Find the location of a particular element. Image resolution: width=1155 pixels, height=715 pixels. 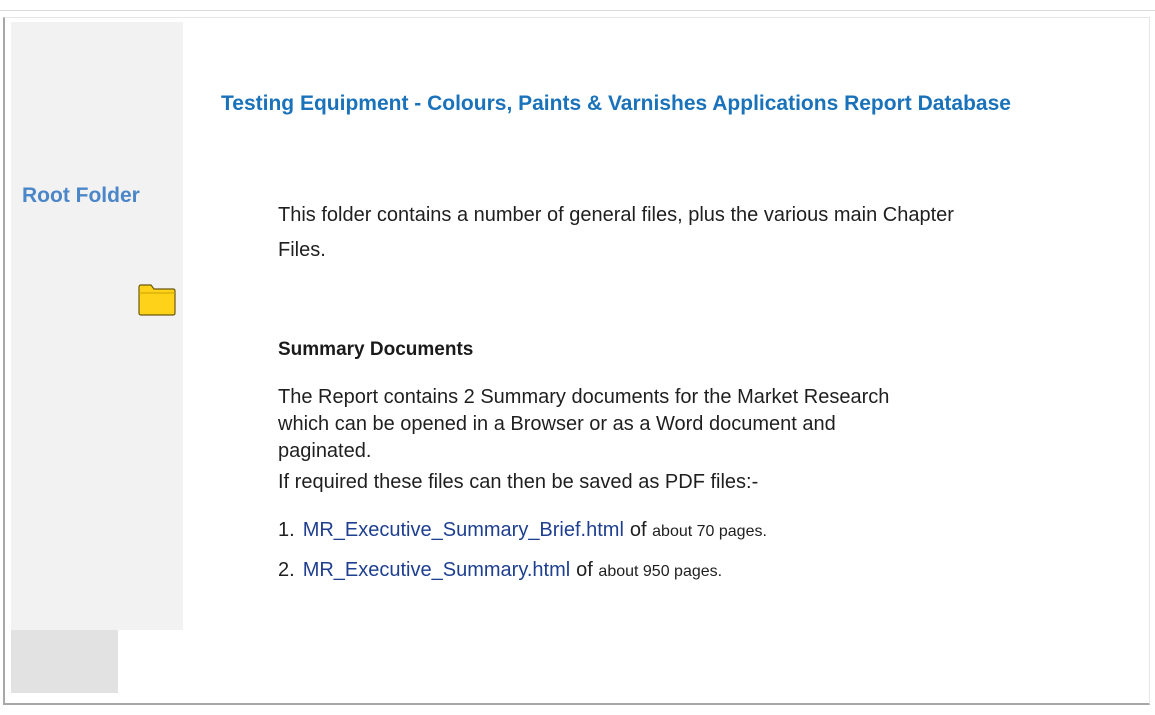

executive-summary-brief-link: MR_Executive_Summary_Brief.html is located at coordinates (463, 530).